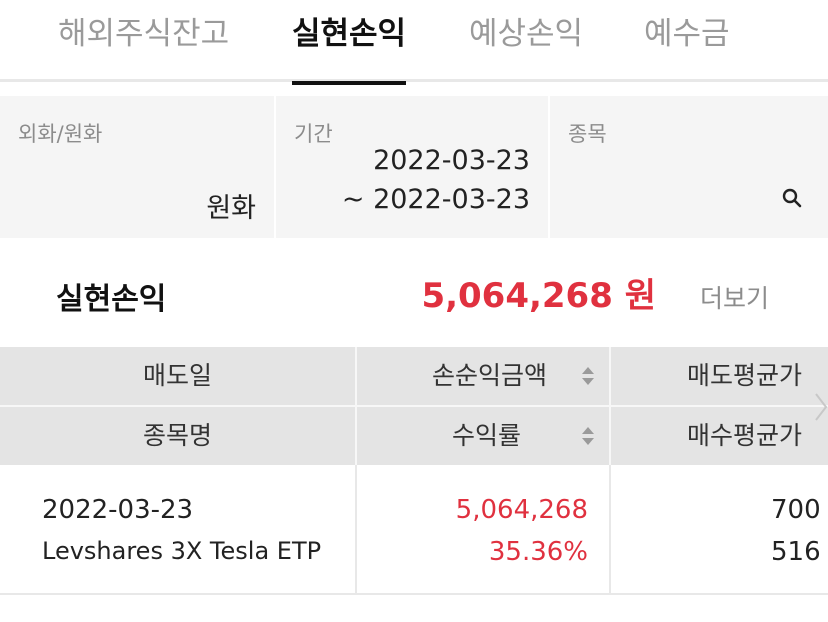  What do you see at coordinates (451, 160) in the screenshot?
I see `period-from: 2022-03-23` at bounding box center [451, 160].